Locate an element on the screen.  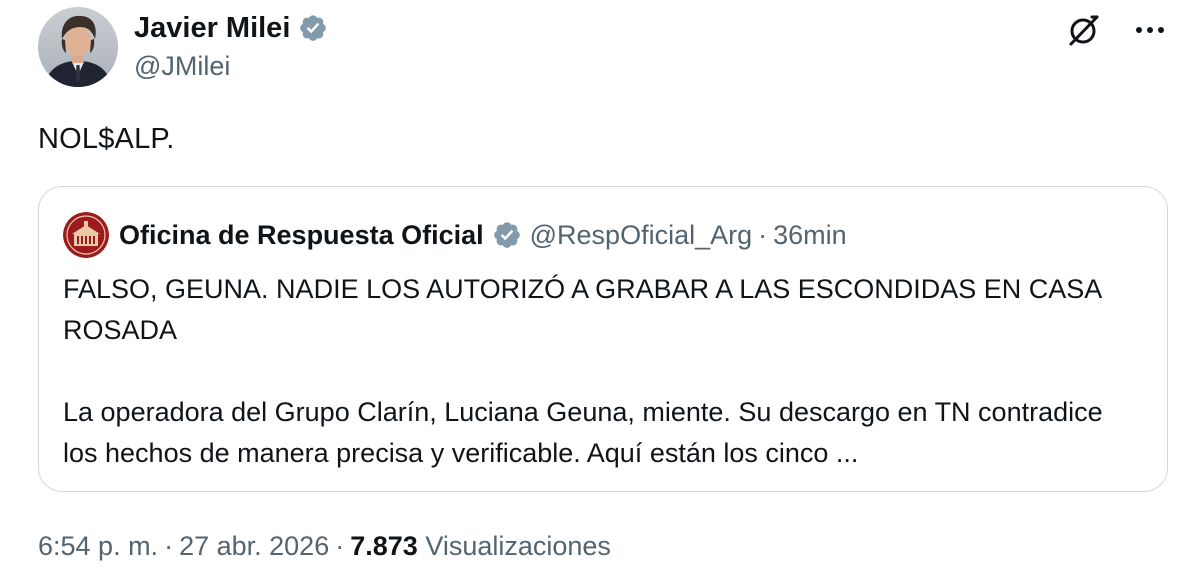
author-handle: @JMilei is located at coordinates (182, 66).